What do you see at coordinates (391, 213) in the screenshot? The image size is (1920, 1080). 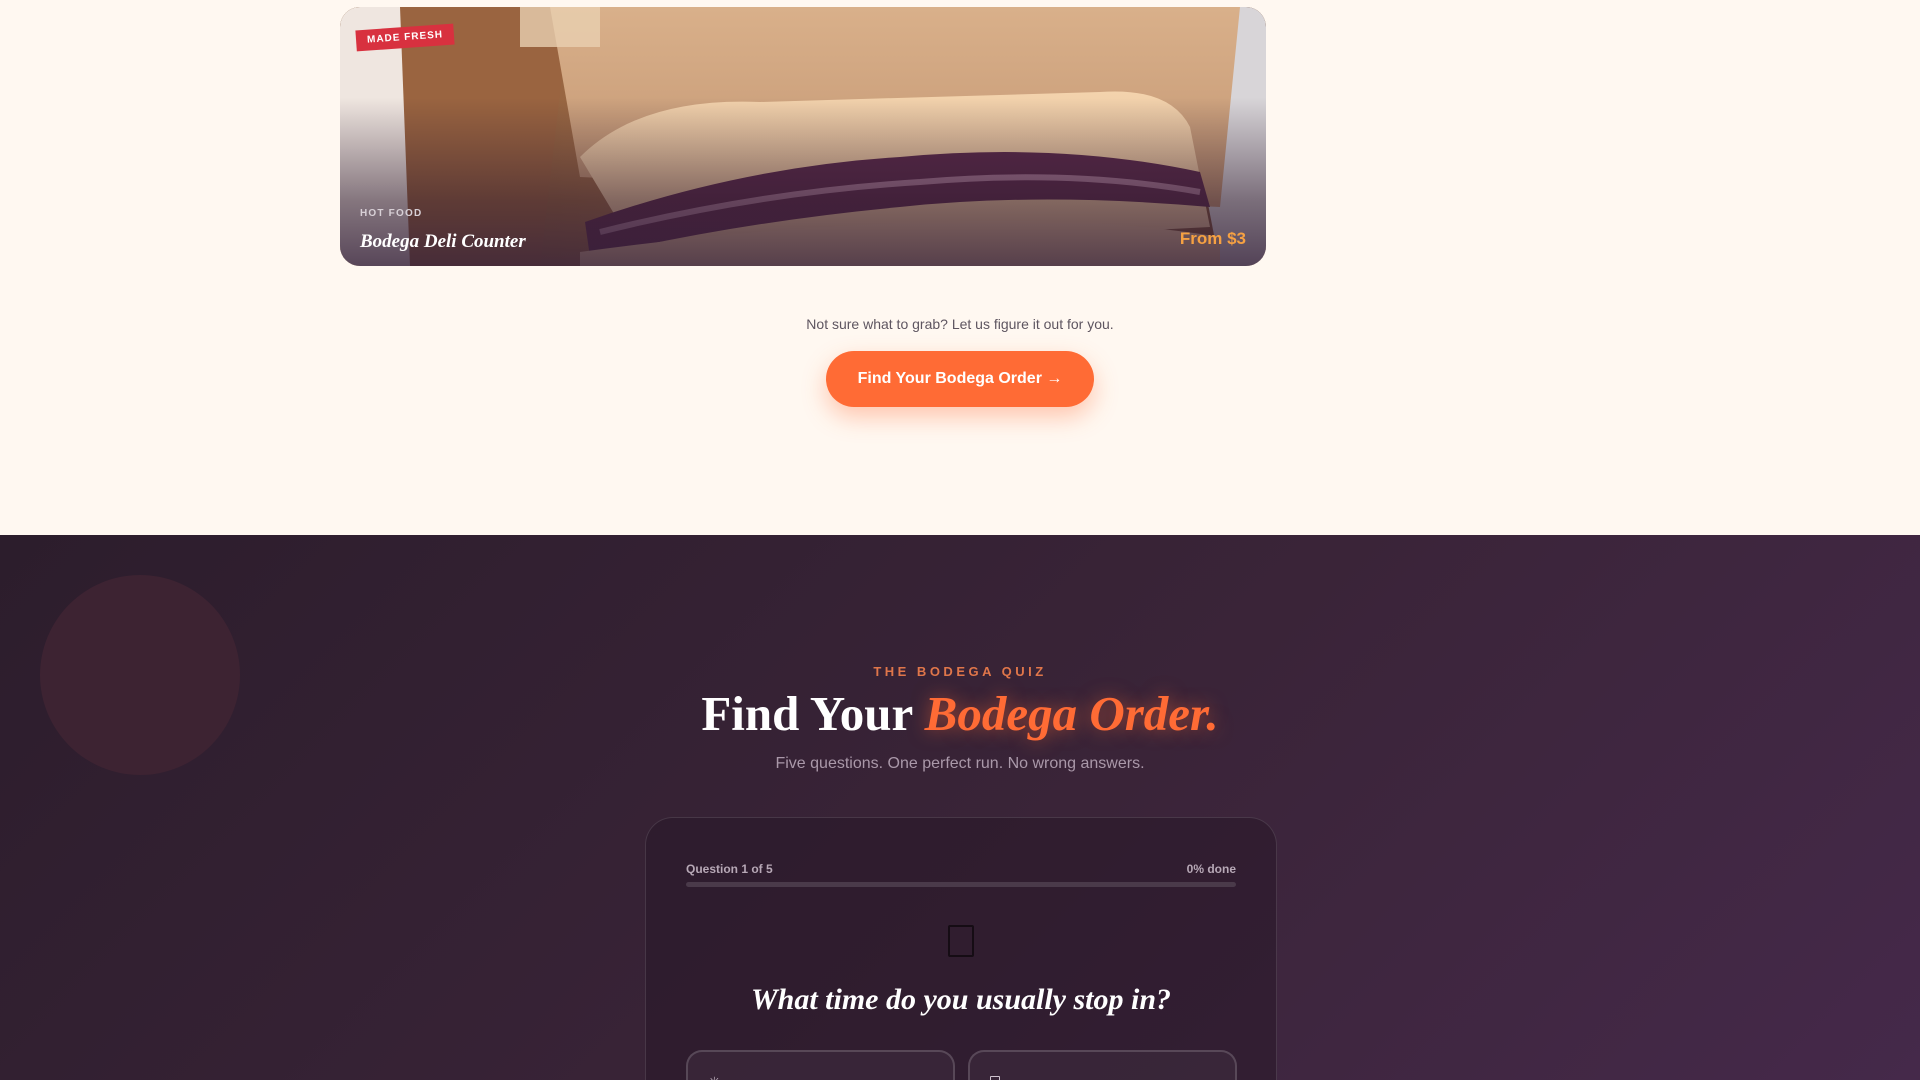 I see `card-category: HOT FOOD` at bounding box center [391, 213].